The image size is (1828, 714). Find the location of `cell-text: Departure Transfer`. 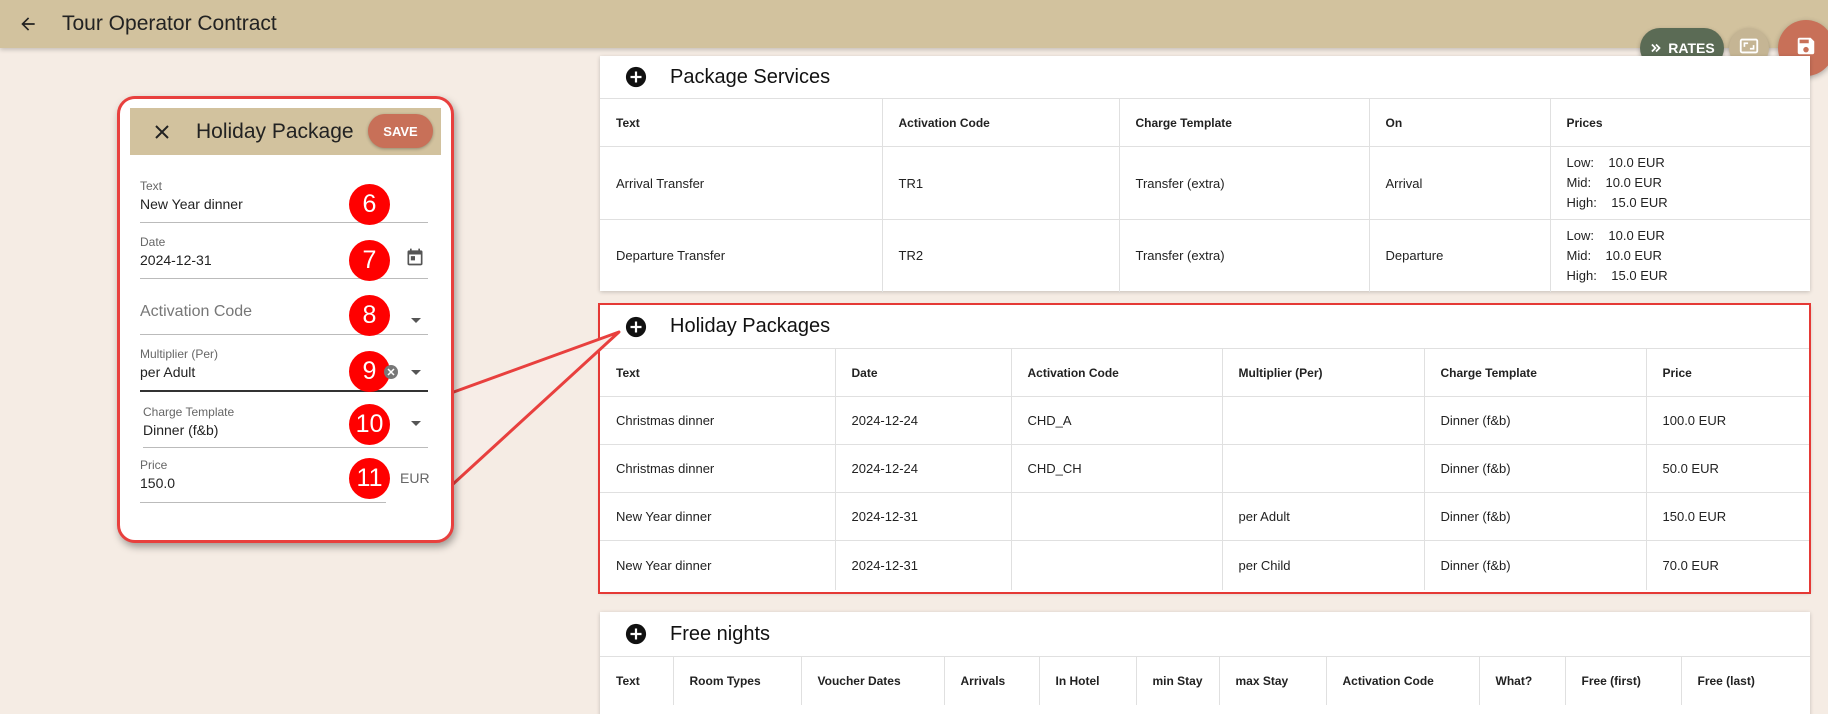

cell-text: Departure Transfer is located at coordinates (741, 255).